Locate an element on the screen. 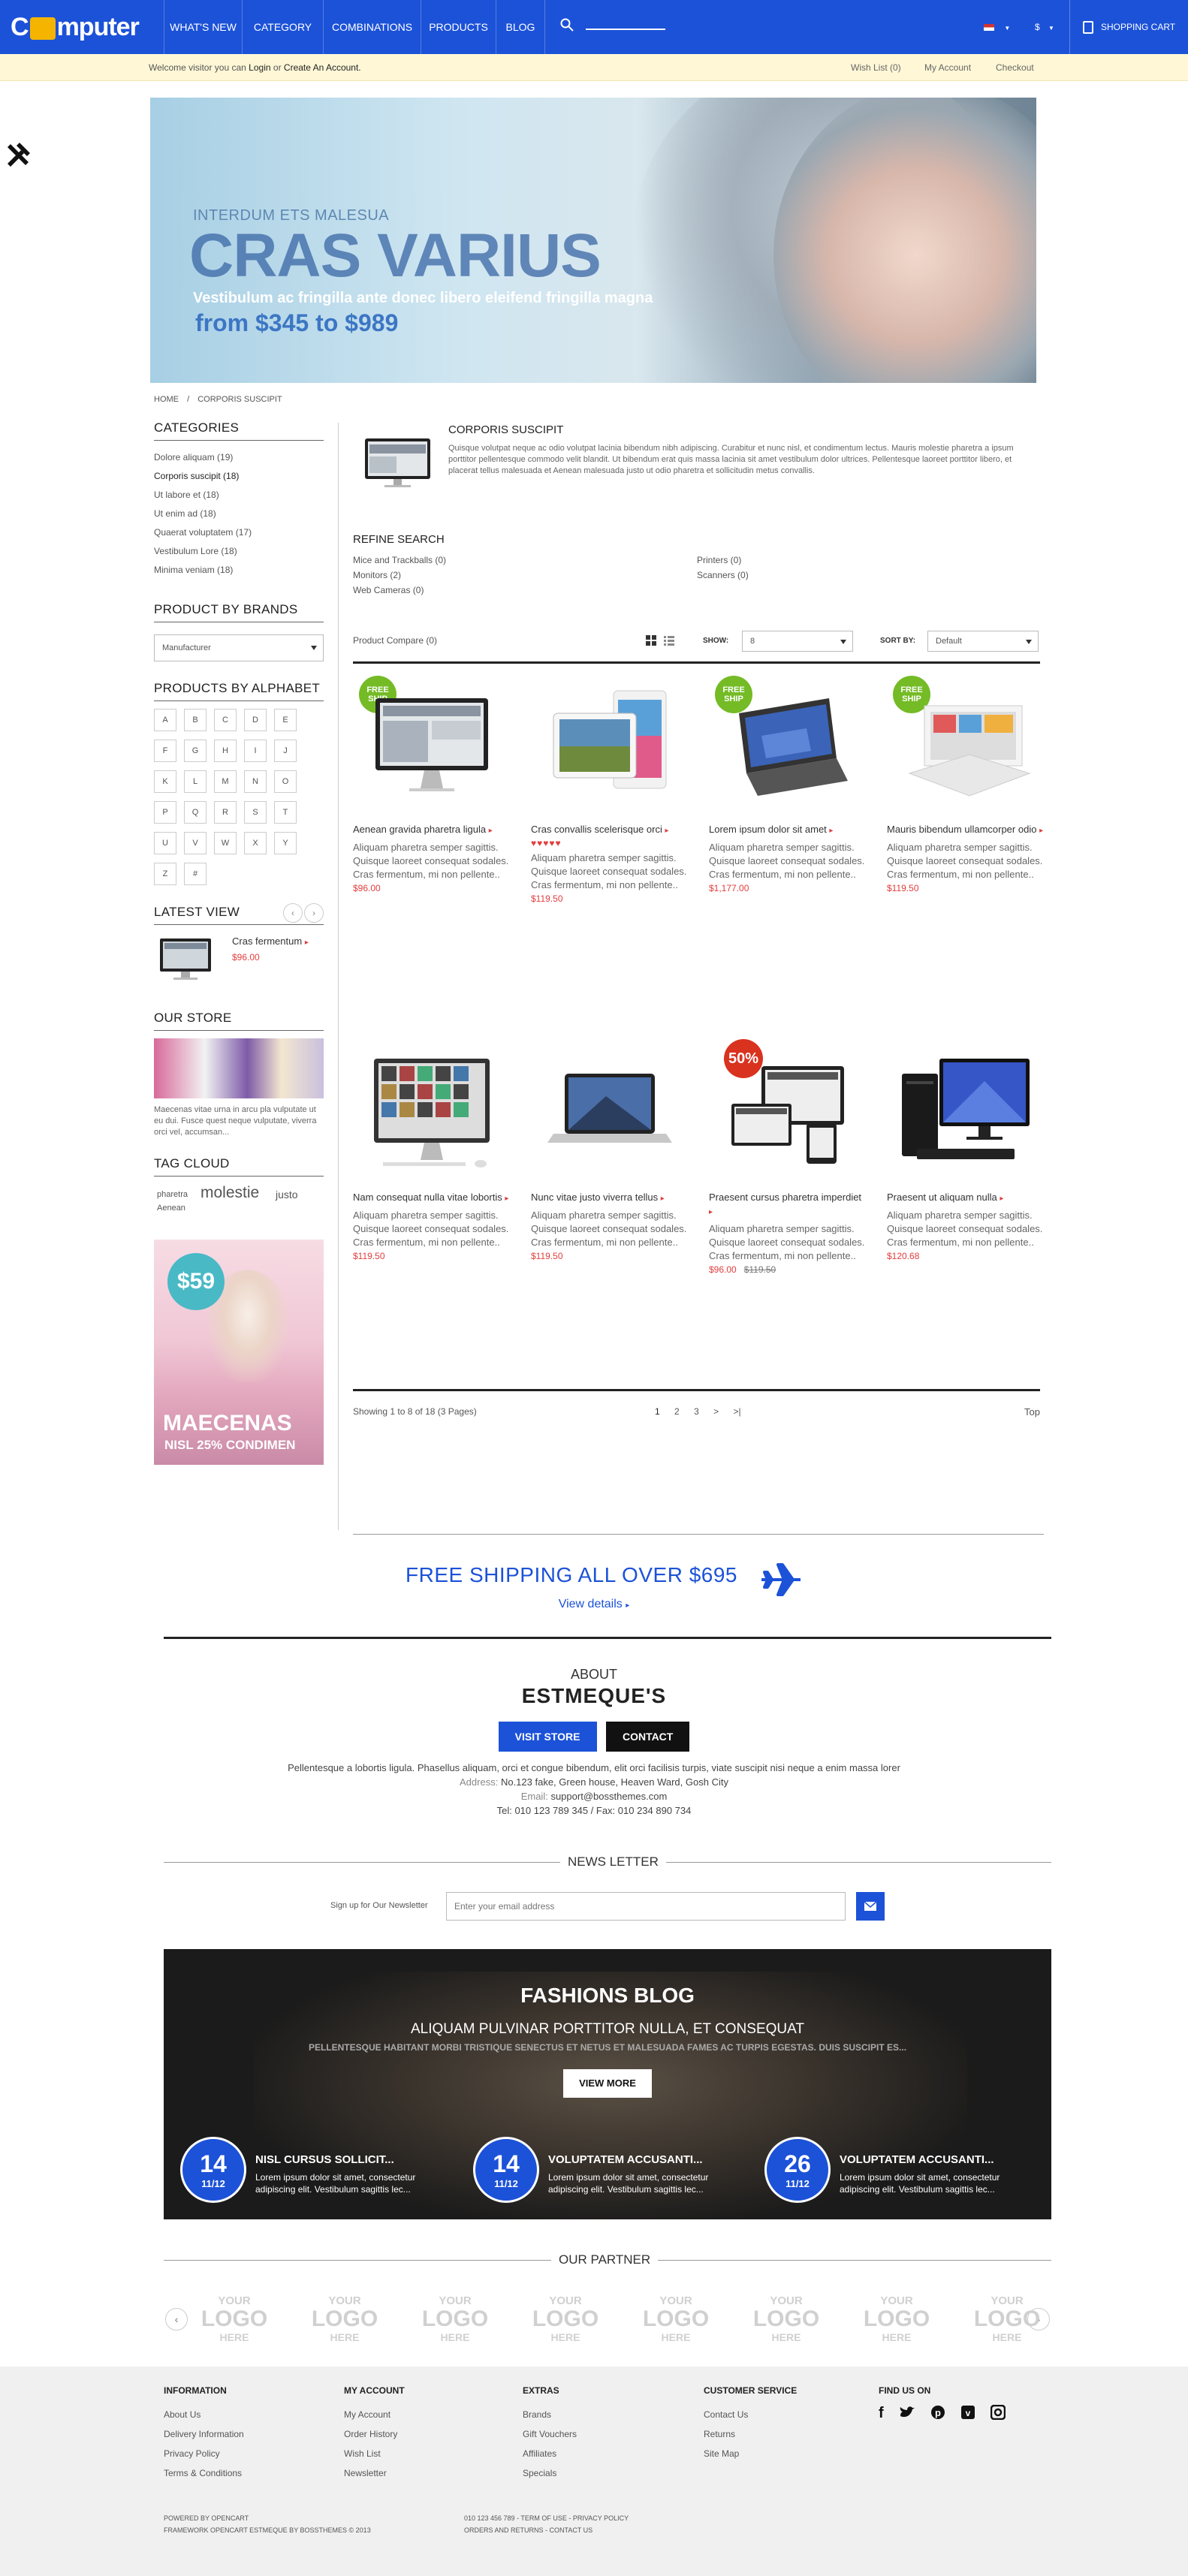  checkout-link: Checkout is located at coordinates (1015, 67).